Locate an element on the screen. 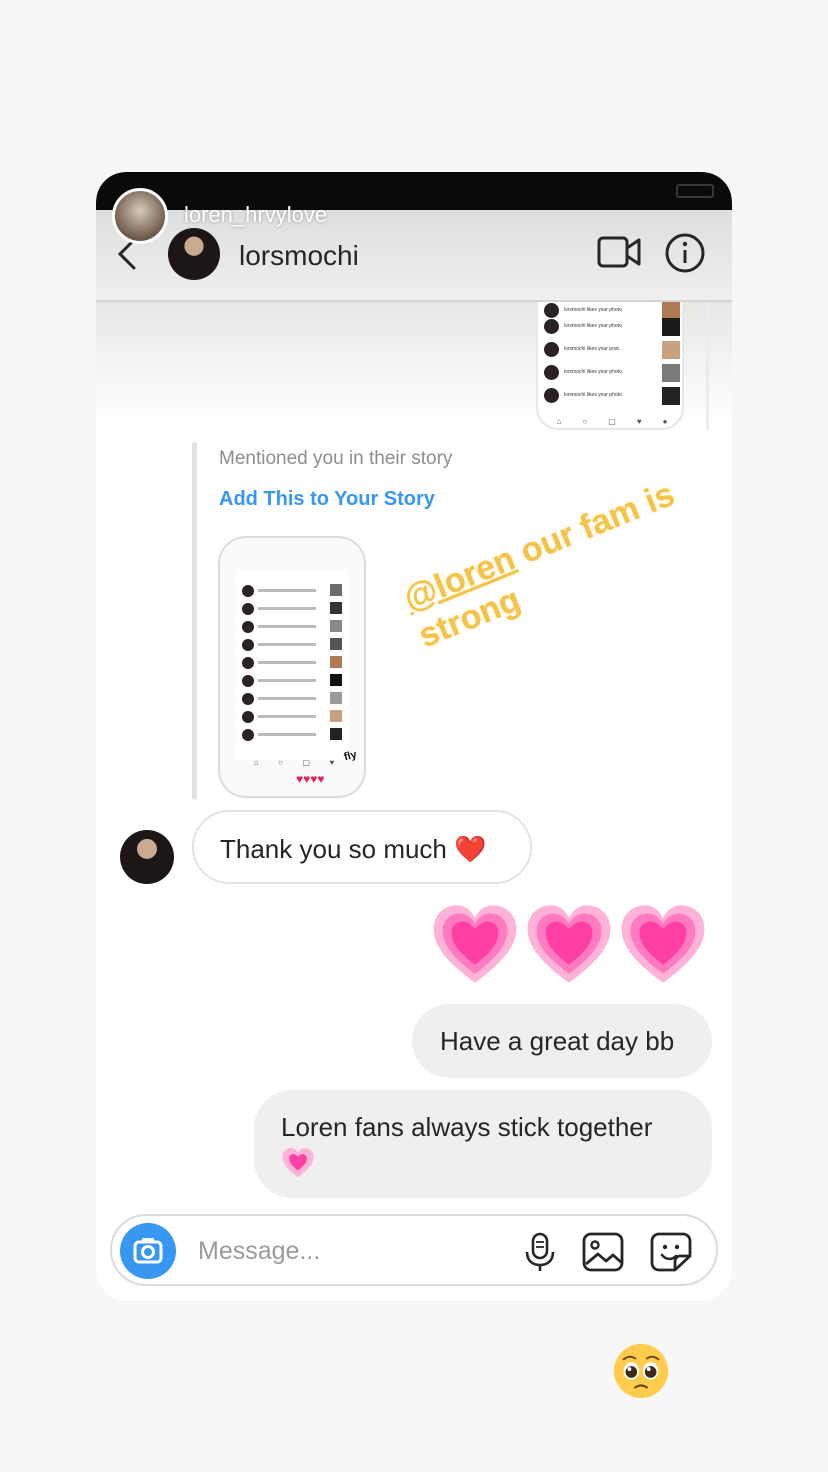 The height and width of the screenshot is (1472, 828). fly-sticker: fly is located at coordinates (350, 756).